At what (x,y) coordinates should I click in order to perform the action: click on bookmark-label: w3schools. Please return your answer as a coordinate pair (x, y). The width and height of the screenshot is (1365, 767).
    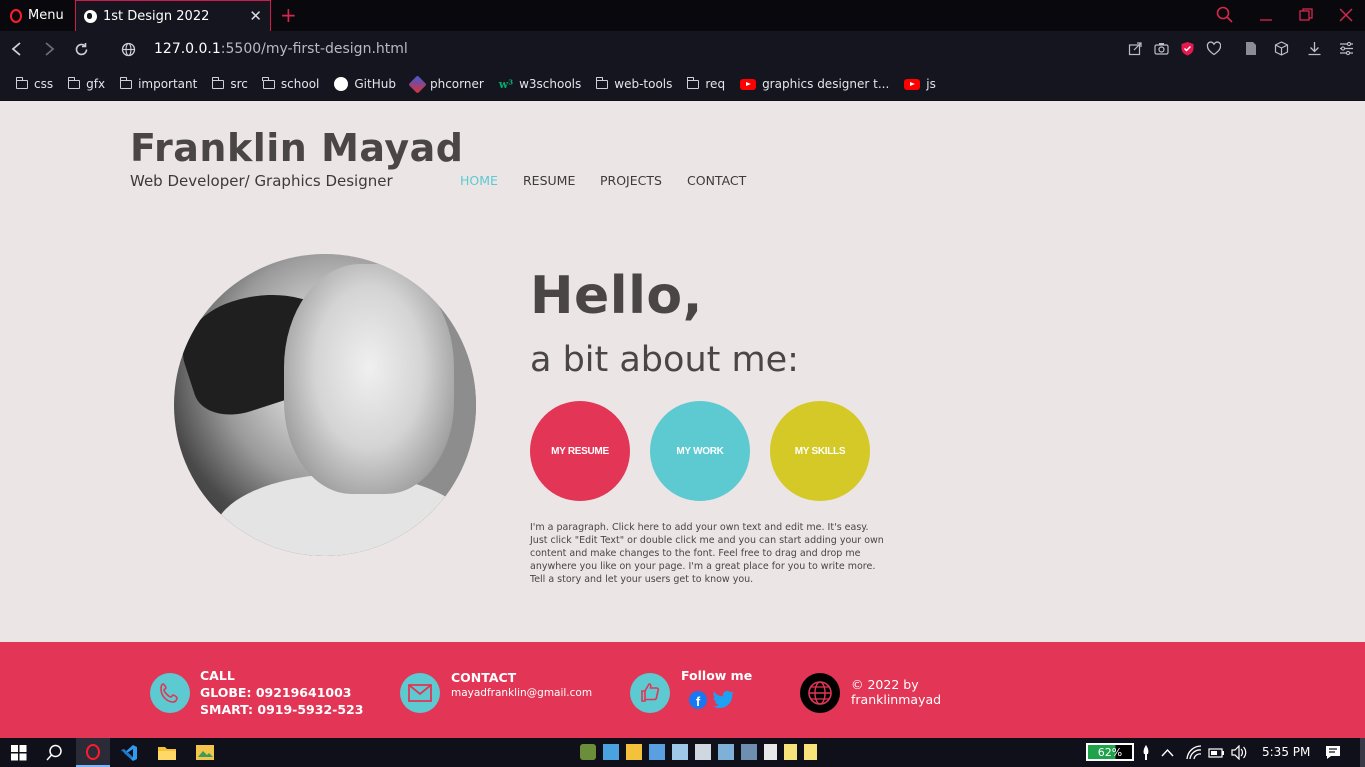
    Looking at the image, I should click on (550, 84).